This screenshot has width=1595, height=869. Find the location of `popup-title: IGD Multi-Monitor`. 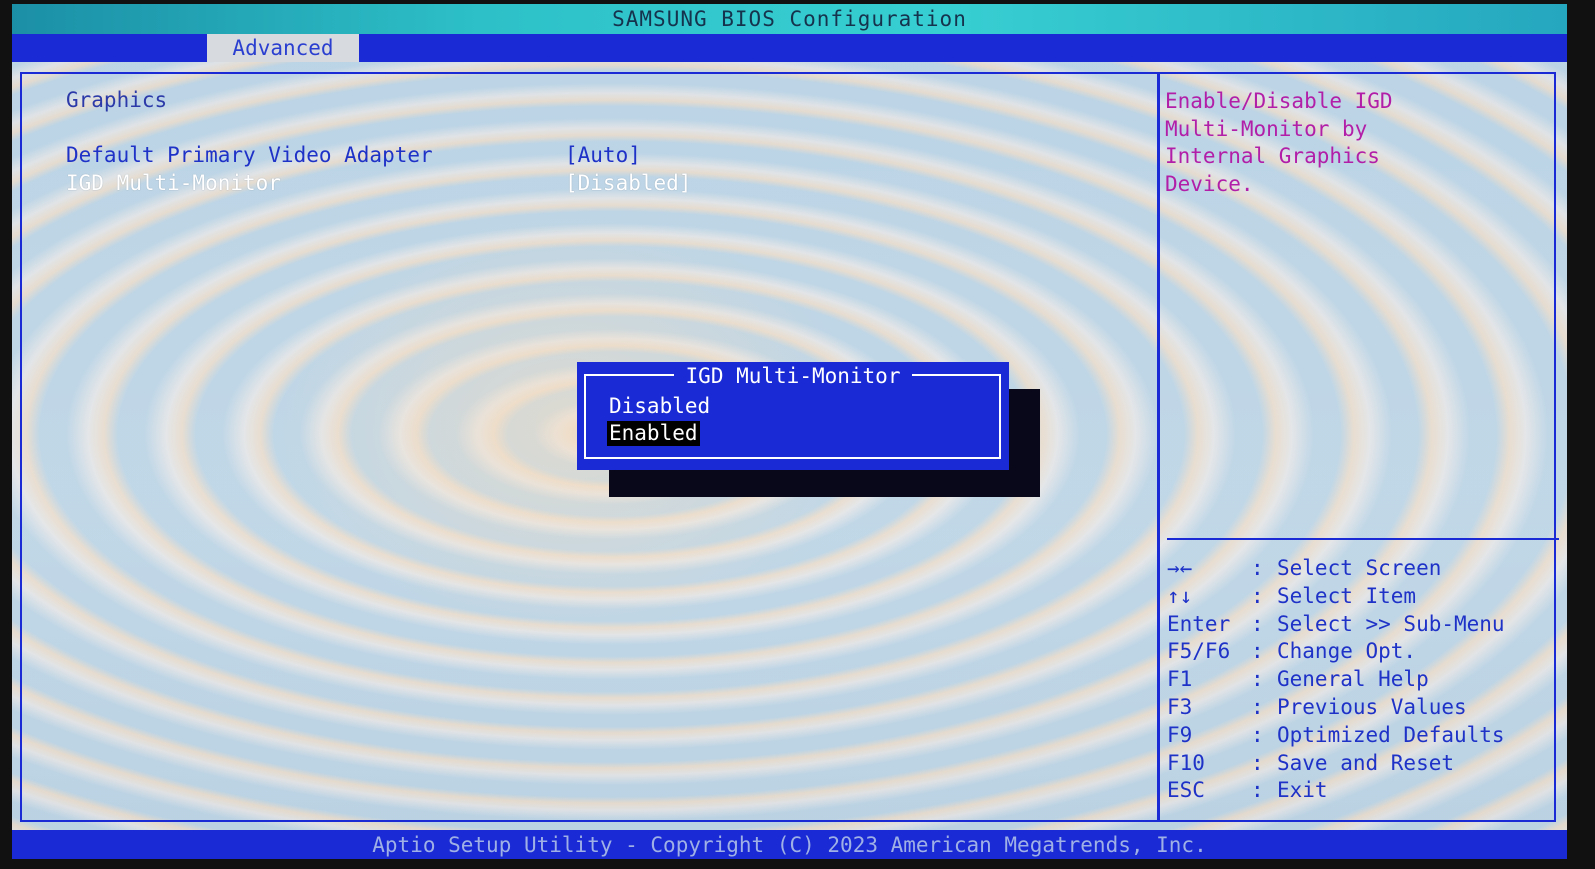

popup-title: IGD Multi-Monitor is located at coordinates (793, 376).